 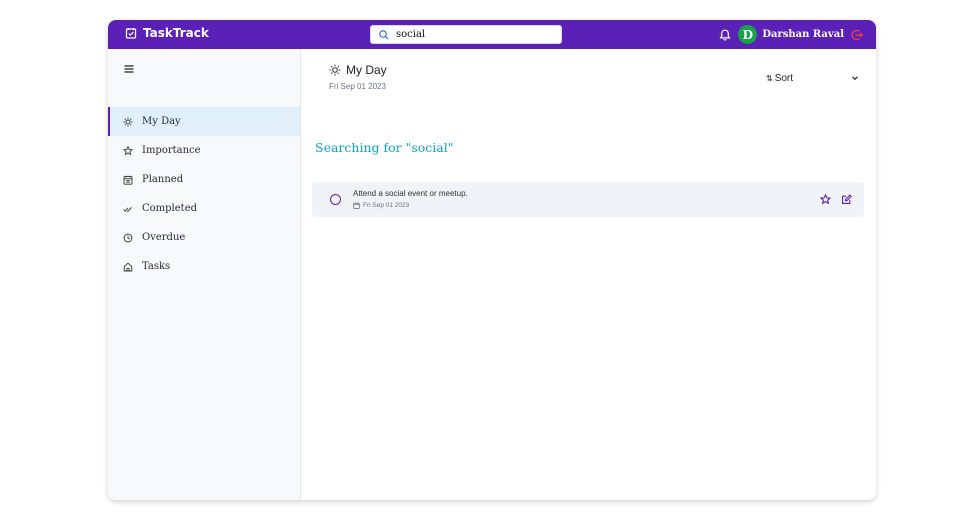 What do you see at coordinates (204, 237) in the screenshot?
I see `sidebar-item-overdue: Overdue` at bounding box center [204, 237].